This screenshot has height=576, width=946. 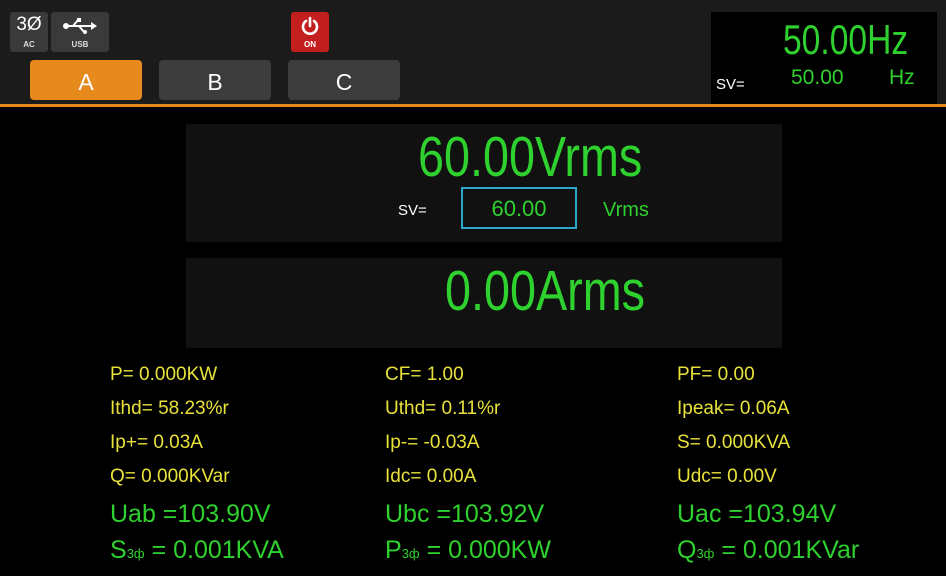 I want to click on voltage-sv-label: SV=, so click(x=412, y=210).